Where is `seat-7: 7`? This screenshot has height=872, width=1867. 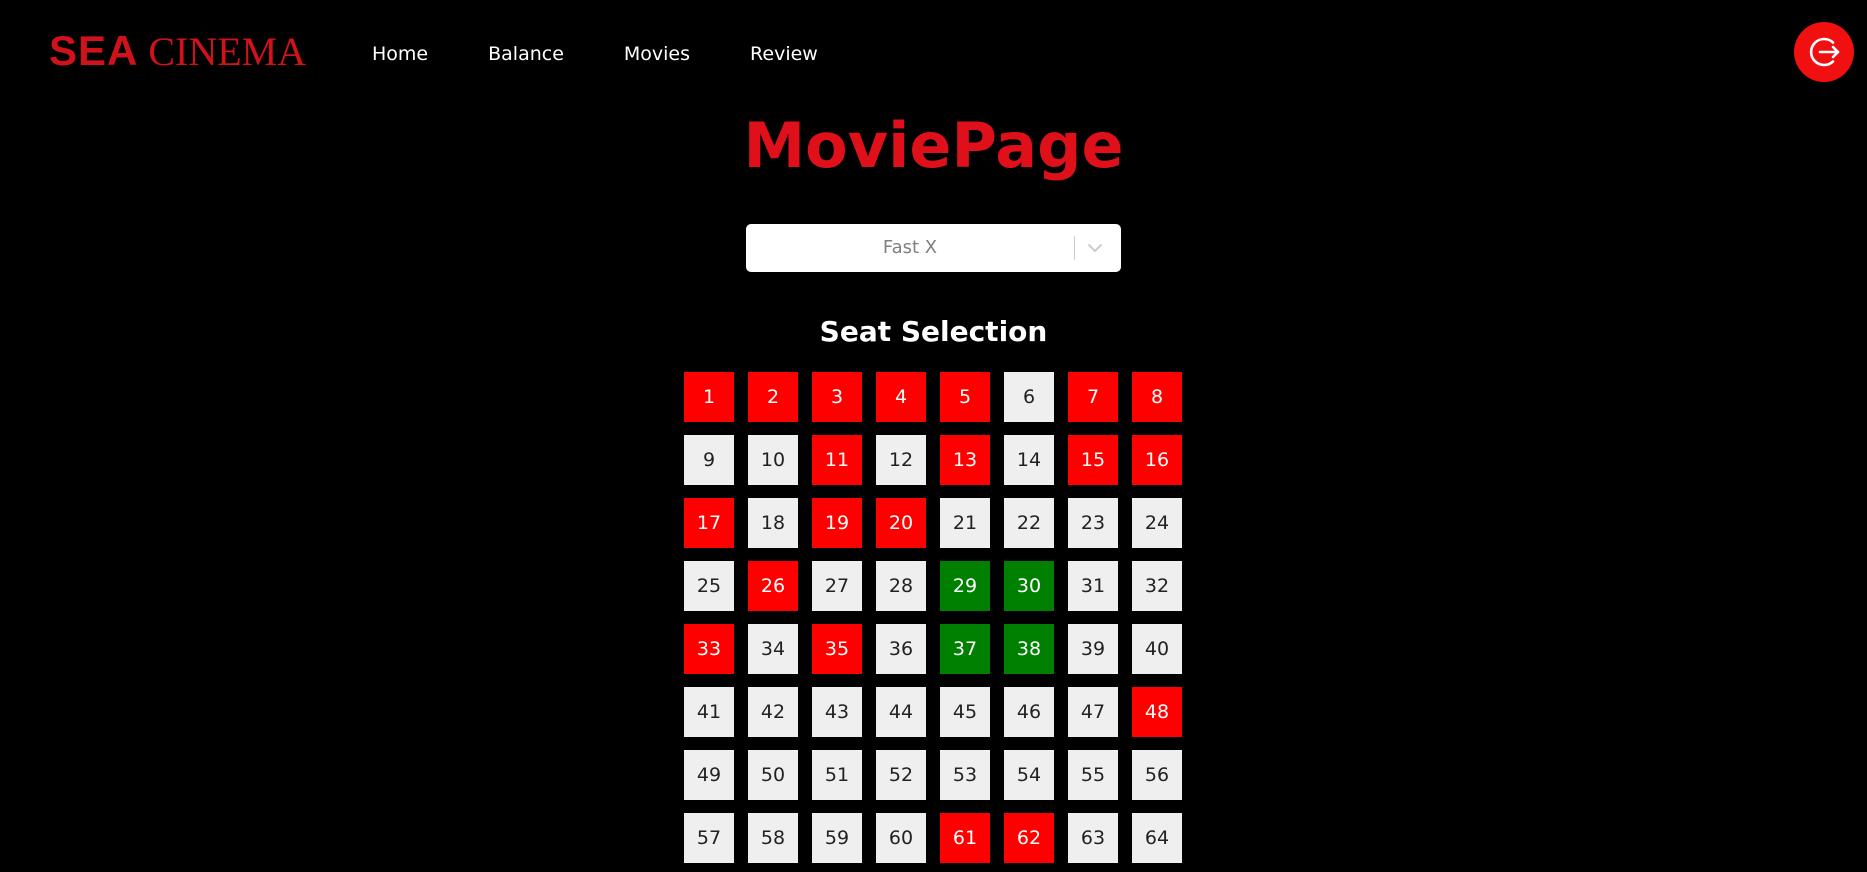 seat-7: 7 is located at coordinates (1093, 397).